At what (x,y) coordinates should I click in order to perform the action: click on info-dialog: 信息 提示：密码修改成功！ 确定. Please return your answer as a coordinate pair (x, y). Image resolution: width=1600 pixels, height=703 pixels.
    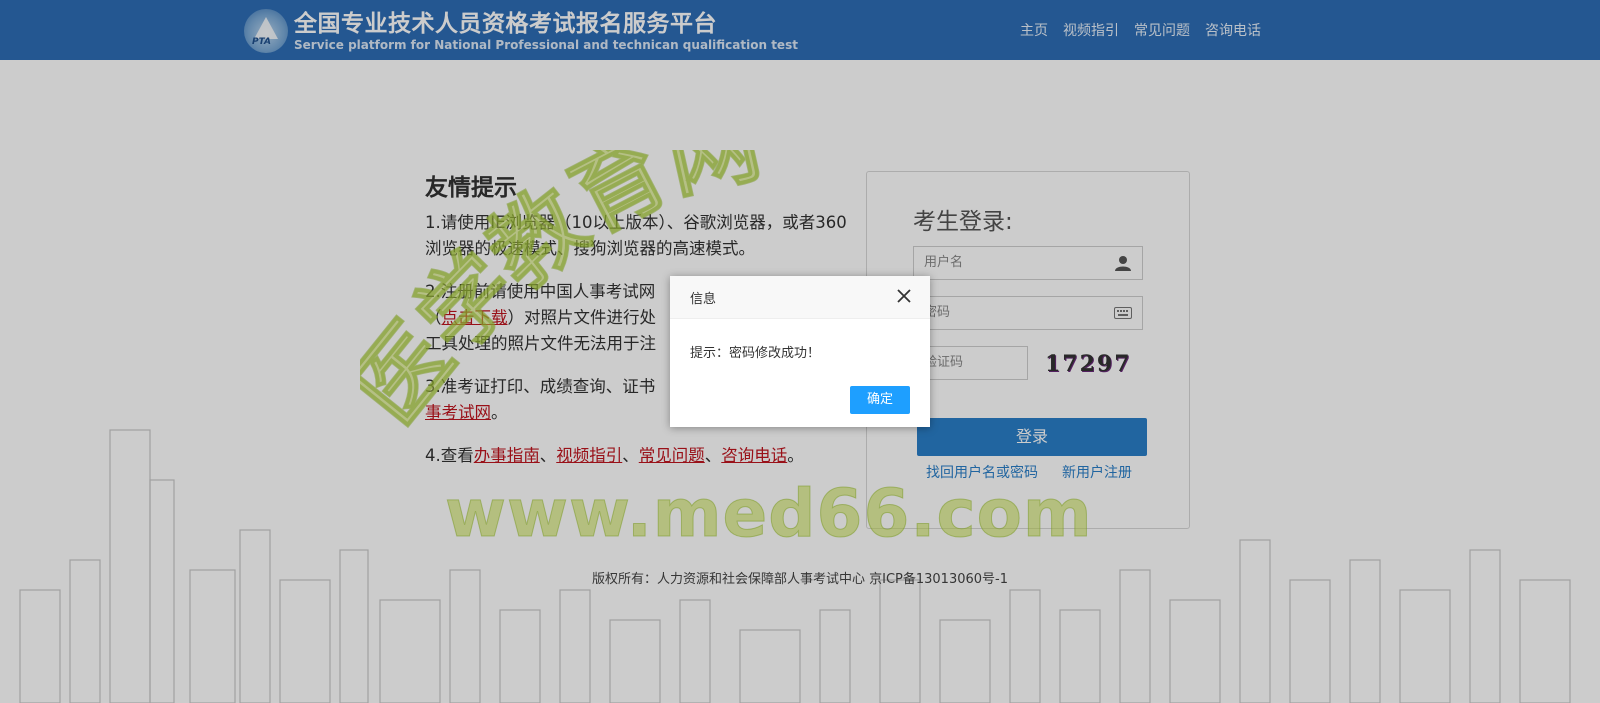
    Looking at the image, I should click on (800, 351).